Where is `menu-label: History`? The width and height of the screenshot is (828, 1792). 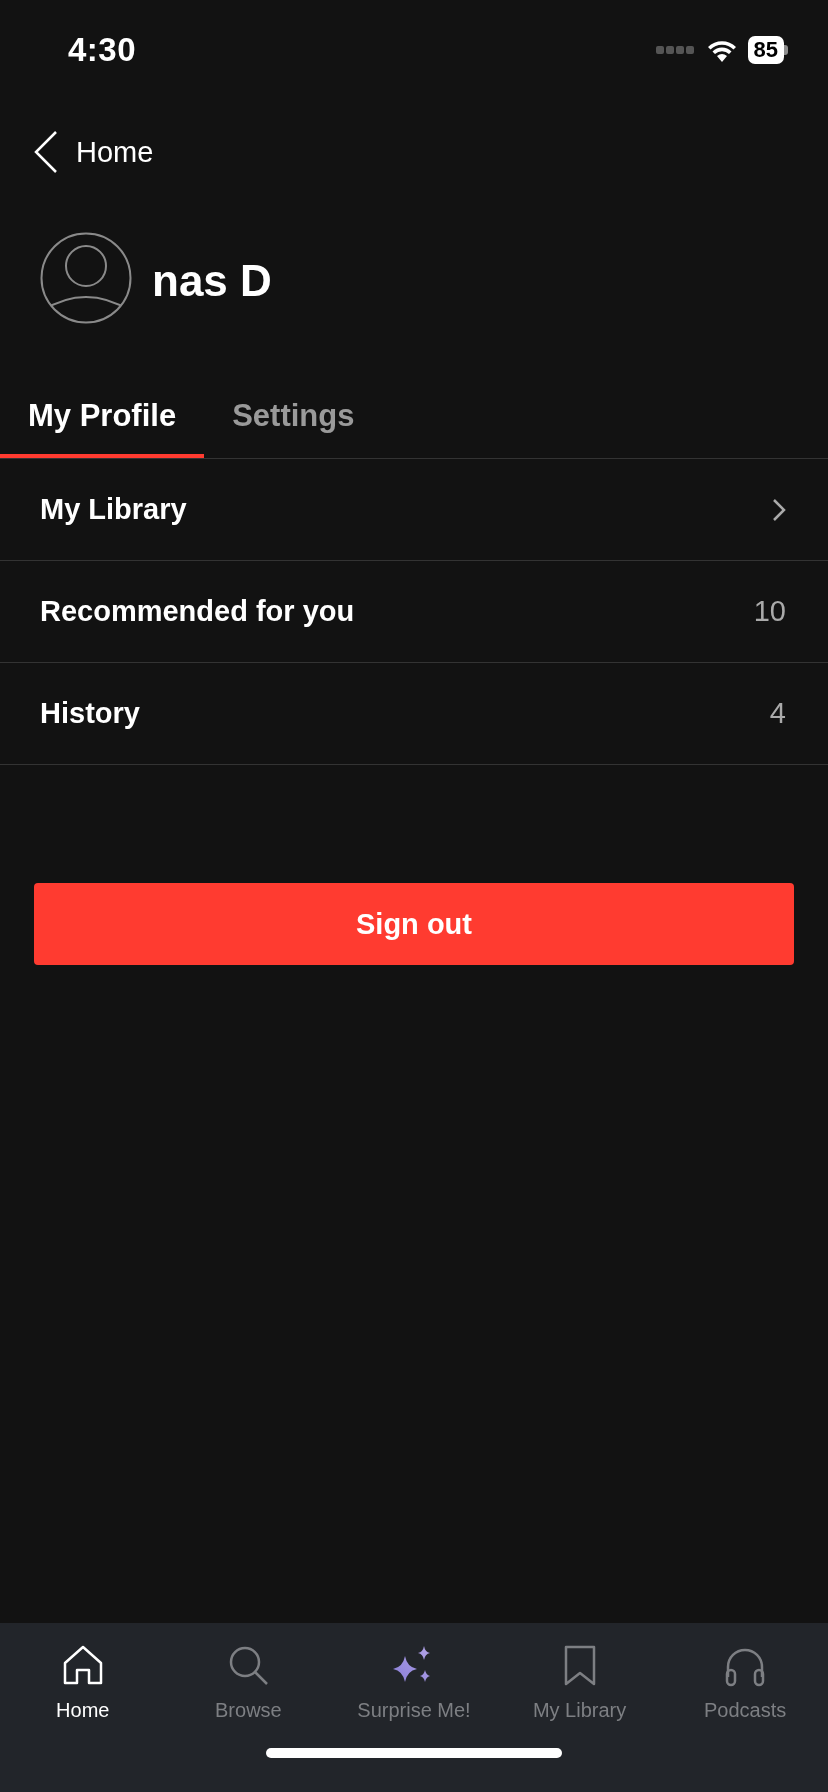
menu-label: History is located at coordinates (90, 713).